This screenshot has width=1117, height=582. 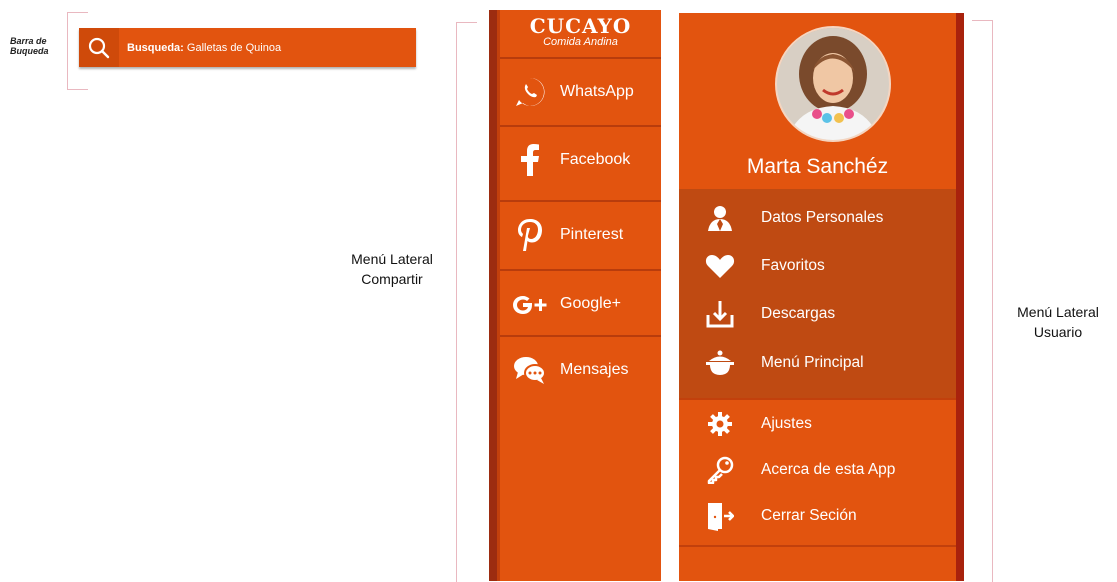 What do you see at coordinates (594, 369) in the screenshot?
I see `share-item-label: Mensajes` at bounding box center [594, 369].